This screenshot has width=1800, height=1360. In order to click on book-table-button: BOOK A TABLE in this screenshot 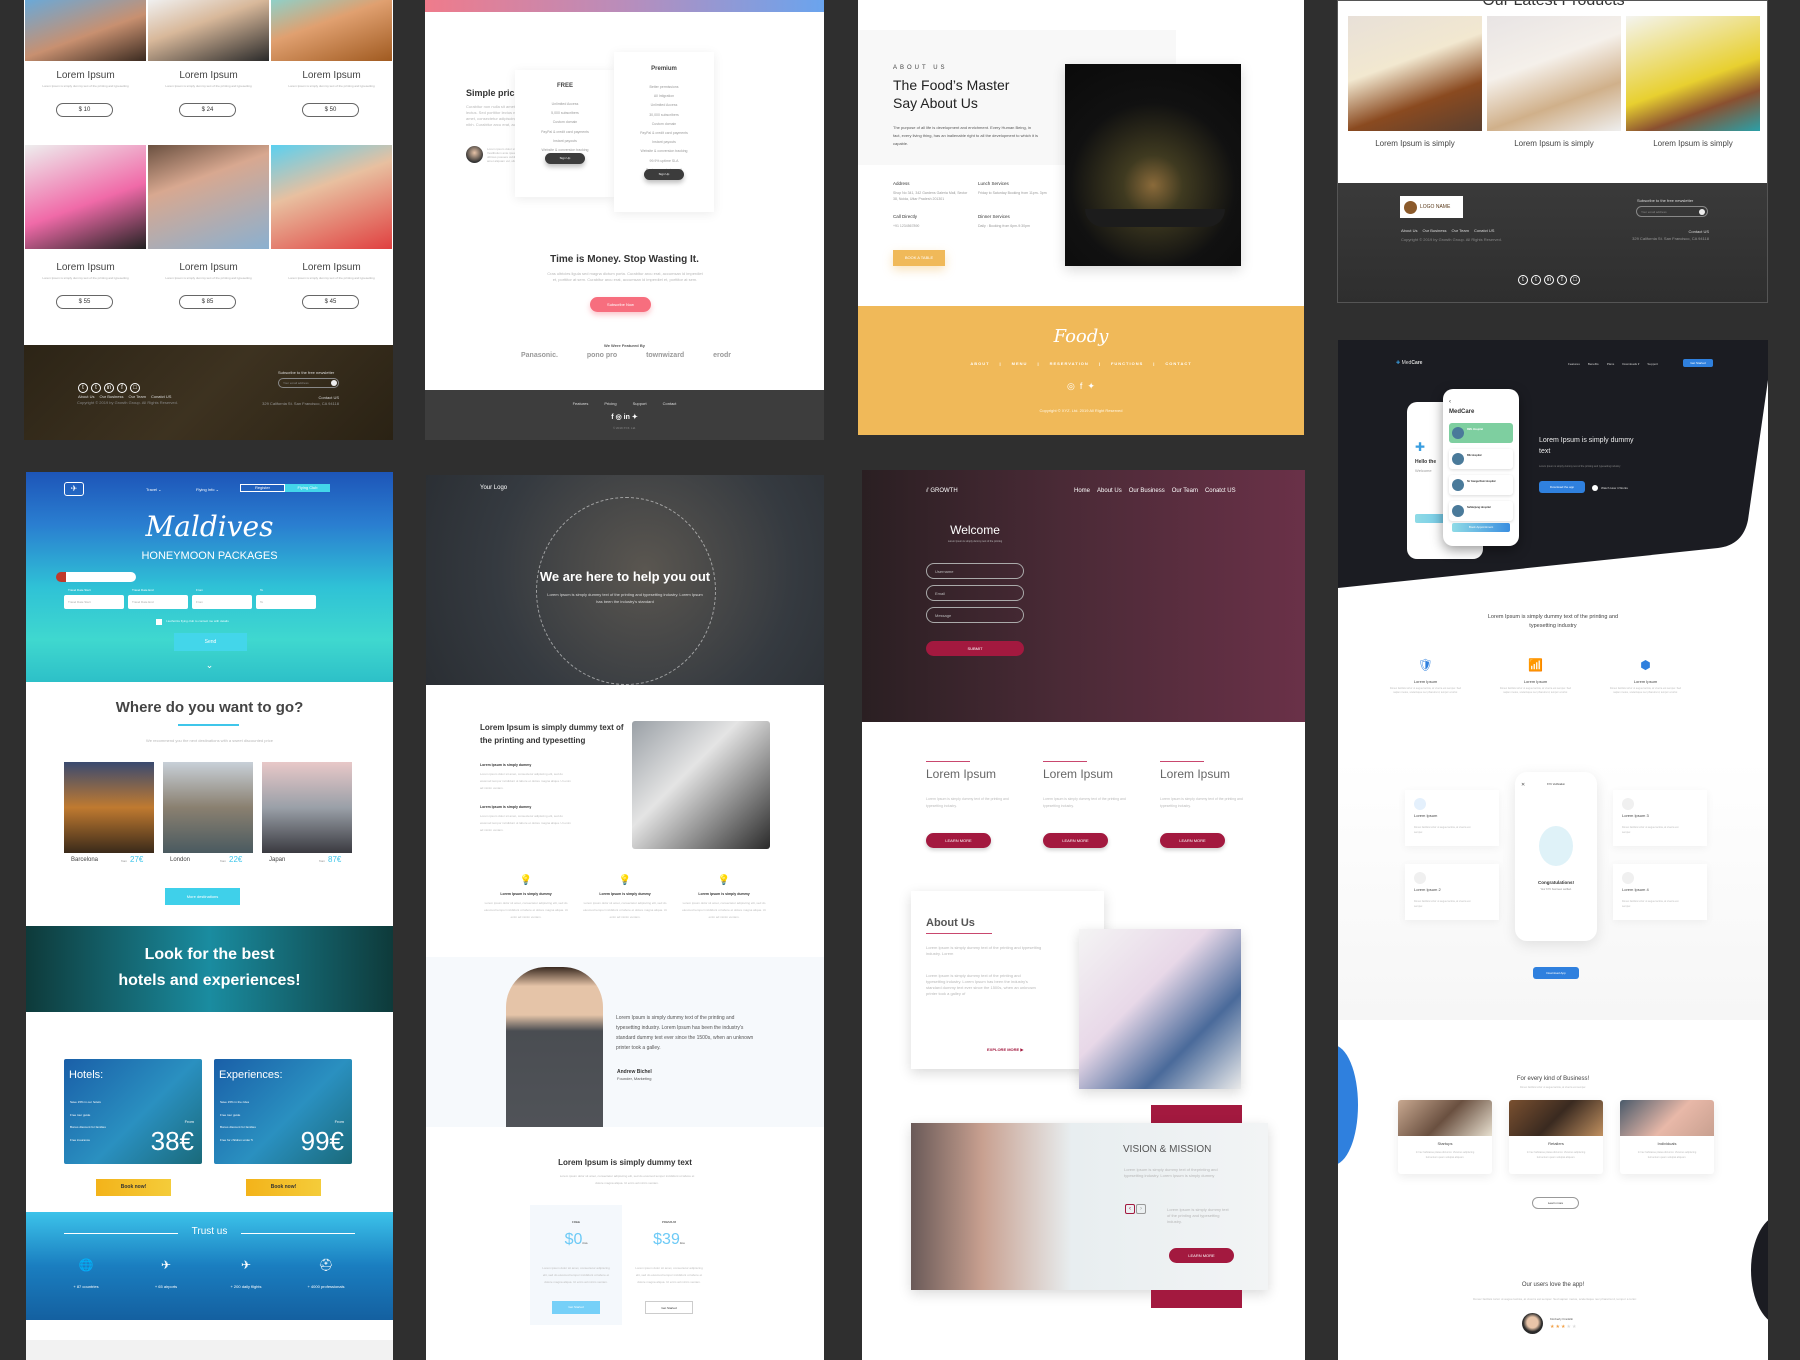, I will do `click(919, 258)`.